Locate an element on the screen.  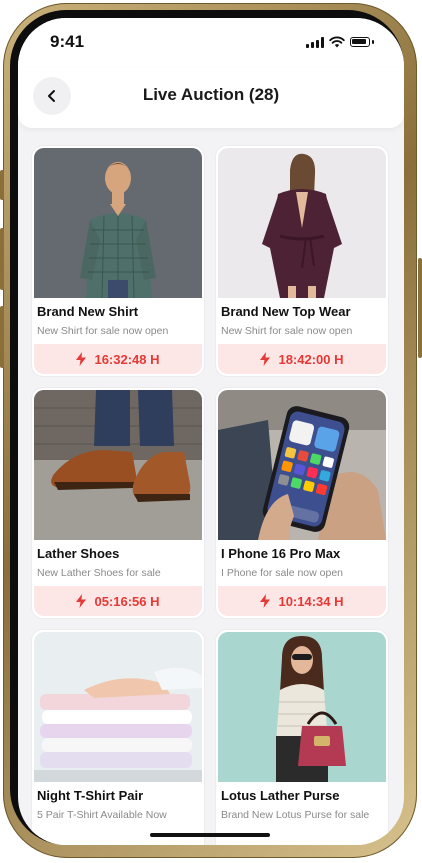
card-subtitle: Brand New Lotus Purse for sale is located at coordinates (295, 815).